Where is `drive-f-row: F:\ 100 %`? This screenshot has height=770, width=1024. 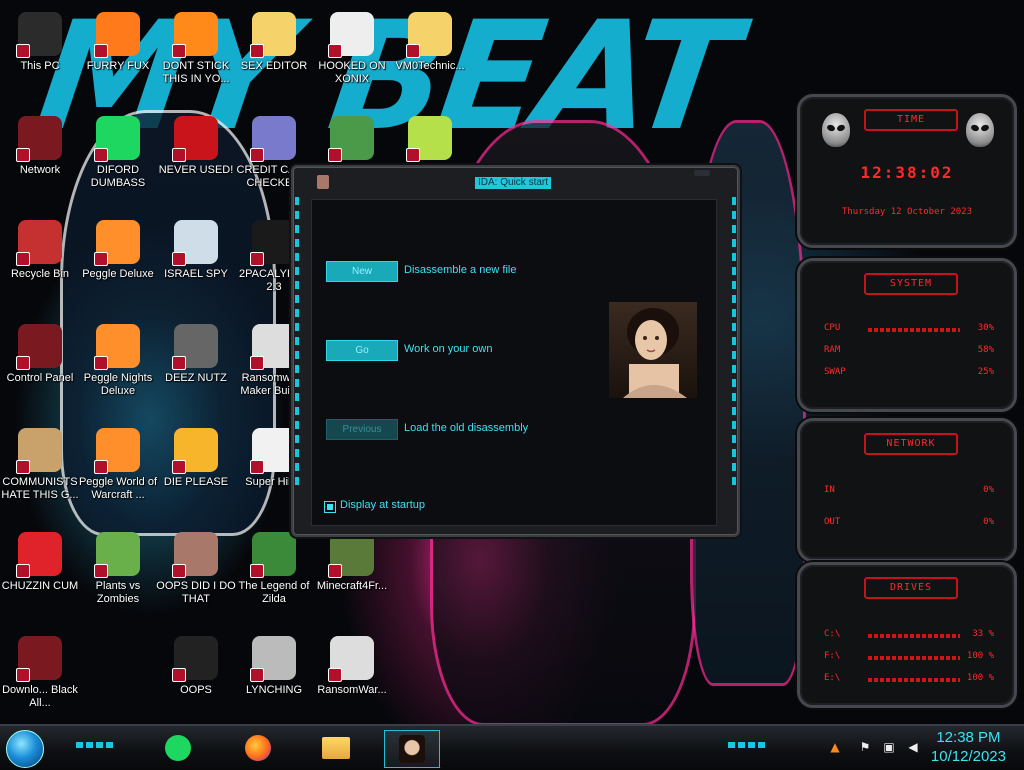
drive-f-row: F:\ 100 % is located at coordinates (909, 658).